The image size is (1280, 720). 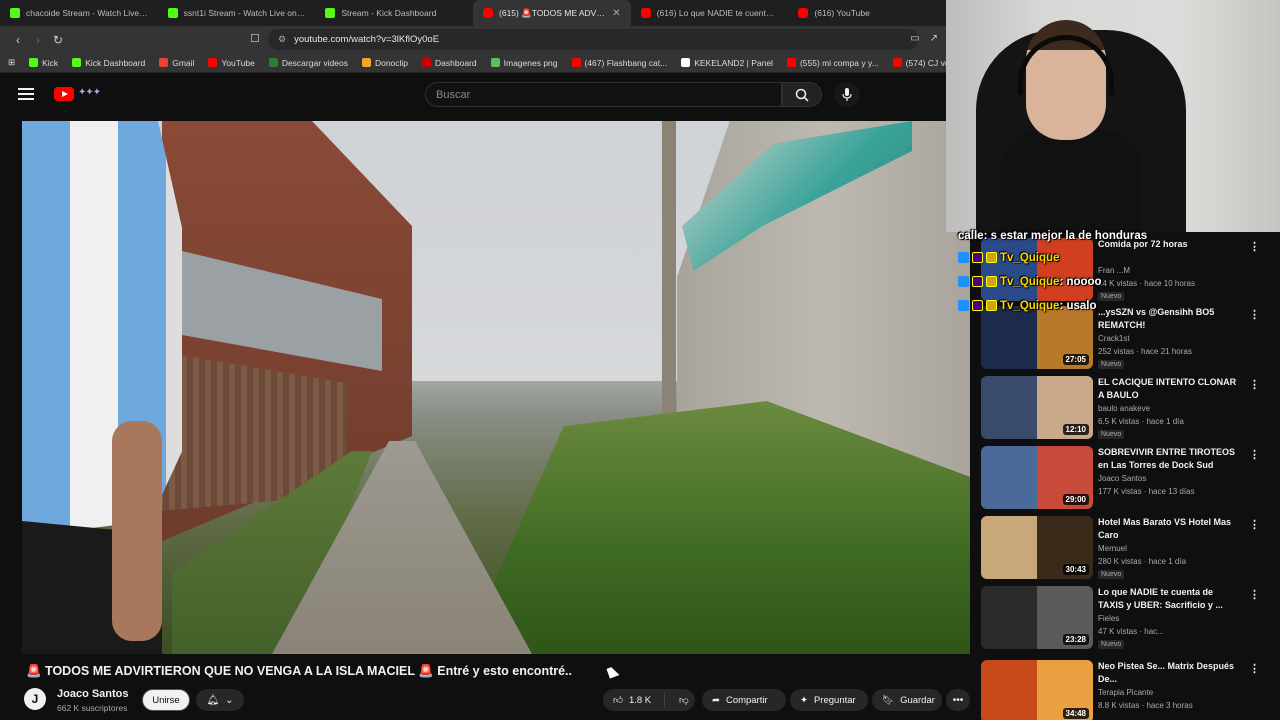 I want to click on share-page-icon: ↗, so click(x=934, y=38).